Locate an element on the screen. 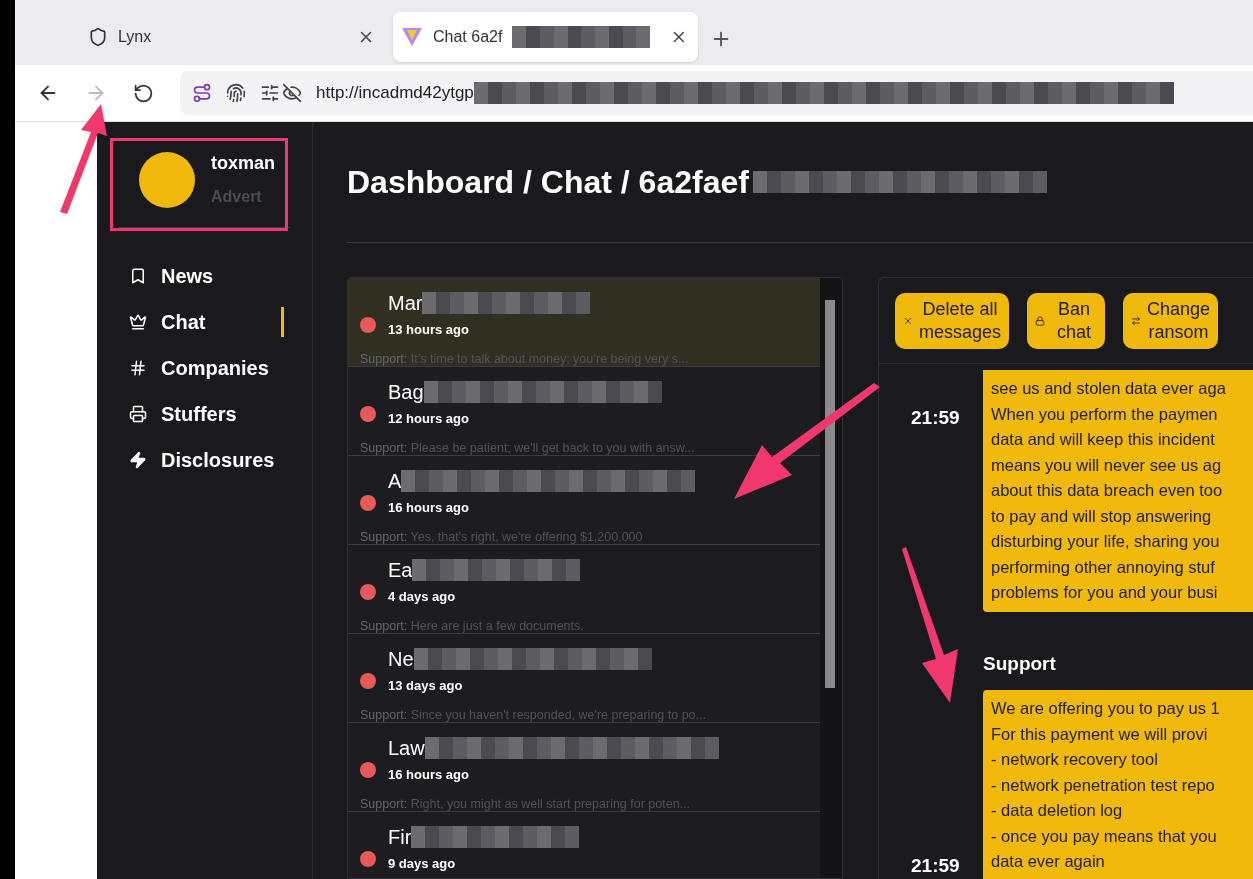 This screenshot has width=1253, height=879. message-line: to pay and will stop answering is located at coordinates (1102, 516).